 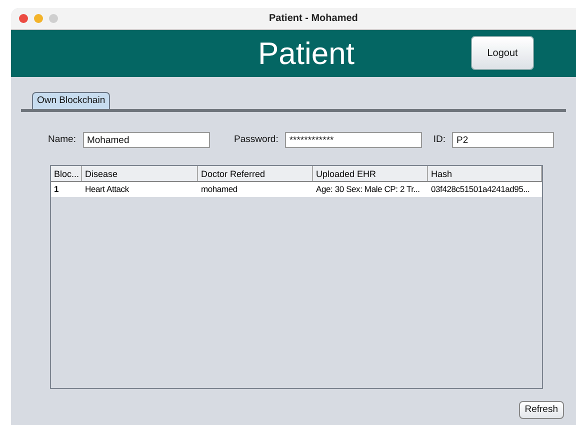 What do you see at coordinates (71, 100) in the screenshot?
I see `tab: Own Blockchain` at bounding box center [71, 100].